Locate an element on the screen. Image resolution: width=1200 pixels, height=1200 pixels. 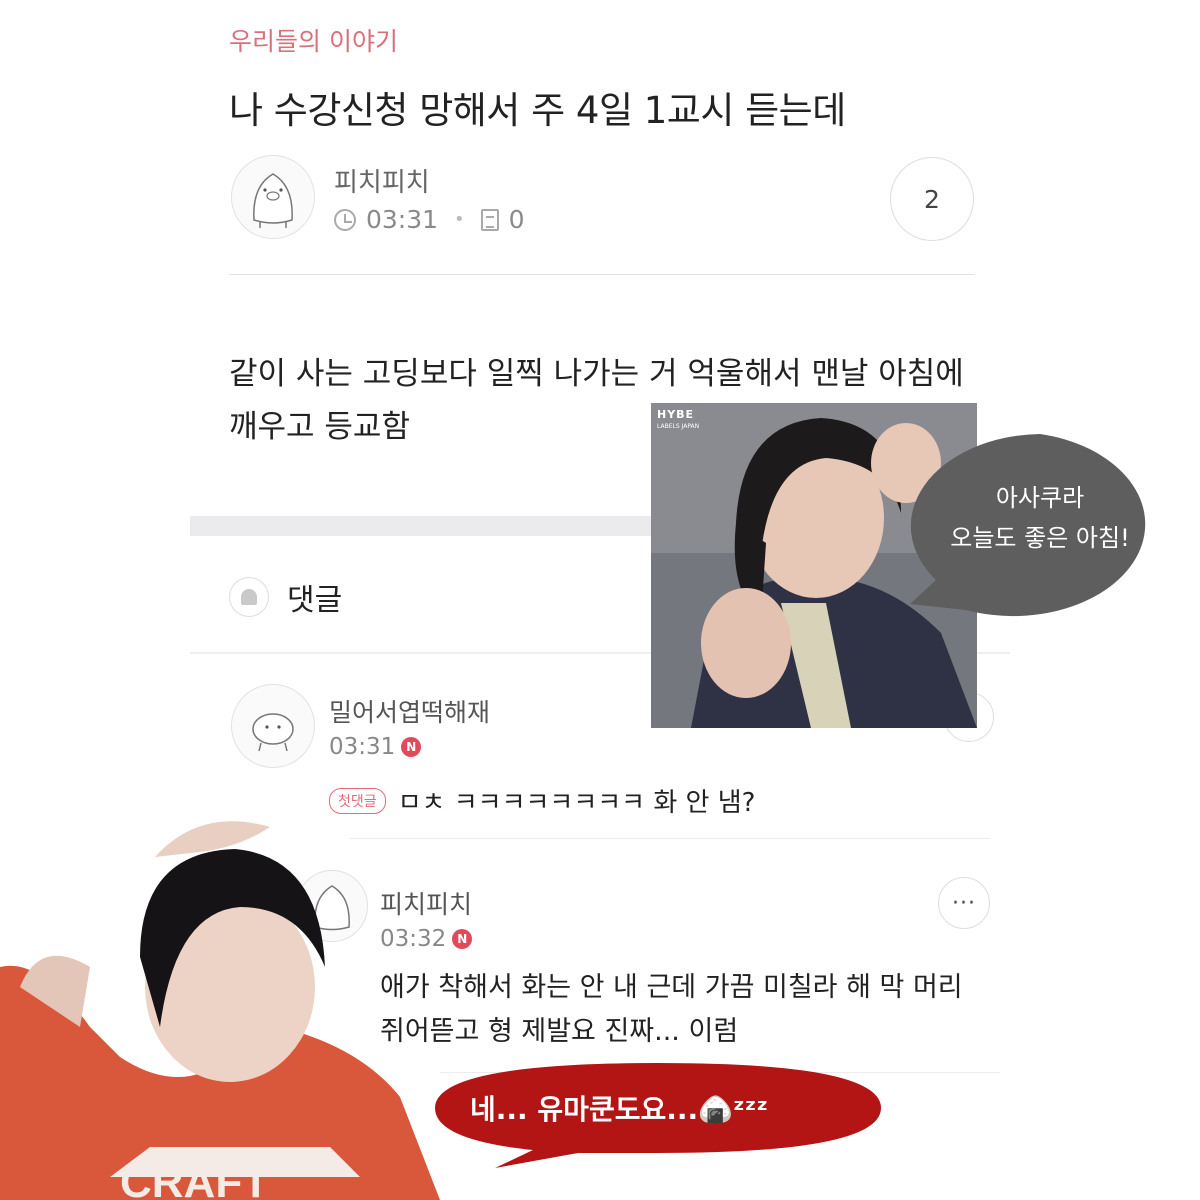
peach-character-icon is located at coordinates (273, 200).